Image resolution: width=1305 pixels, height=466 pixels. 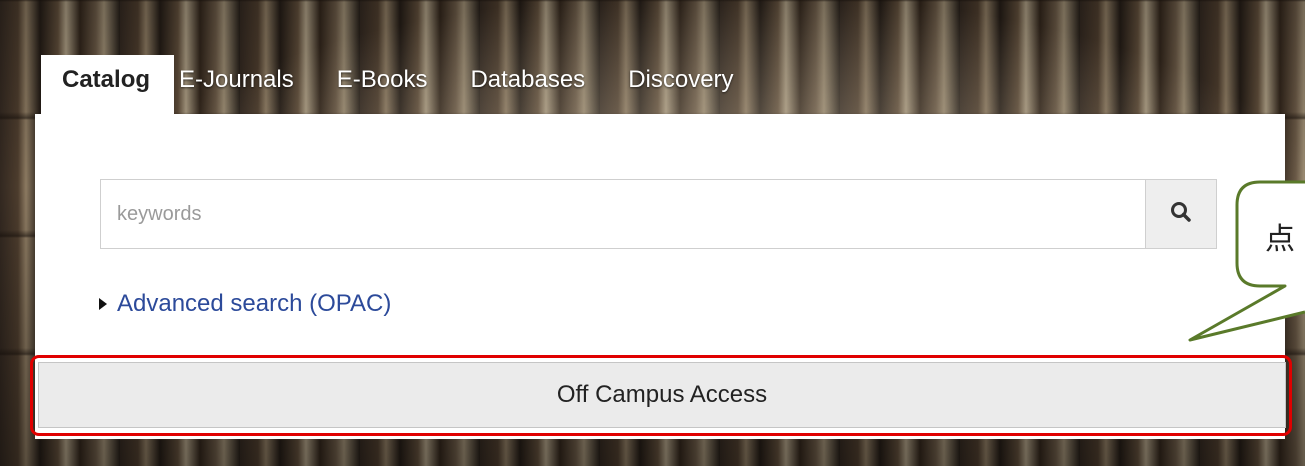 I want to click on callout-text: 点, so click(x=1280, y=239).